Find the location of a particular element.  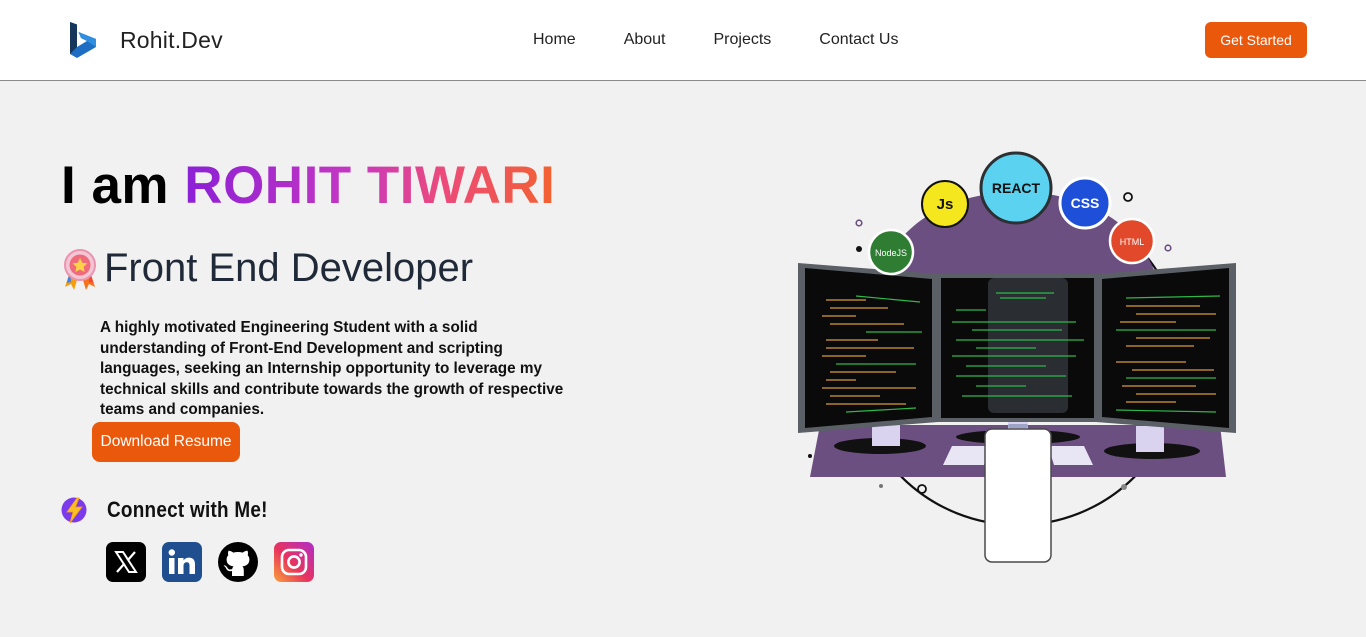

hero-title: I am ROHIT TIWARI is located at coordinates (308, 185).